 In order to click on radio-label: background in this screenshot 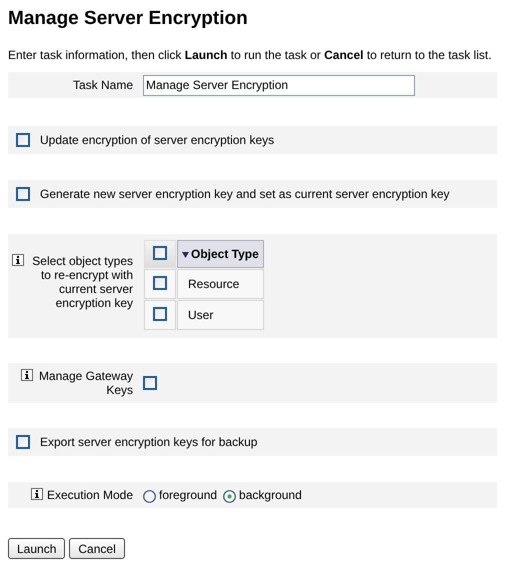, I will do `click(270, 495)`.